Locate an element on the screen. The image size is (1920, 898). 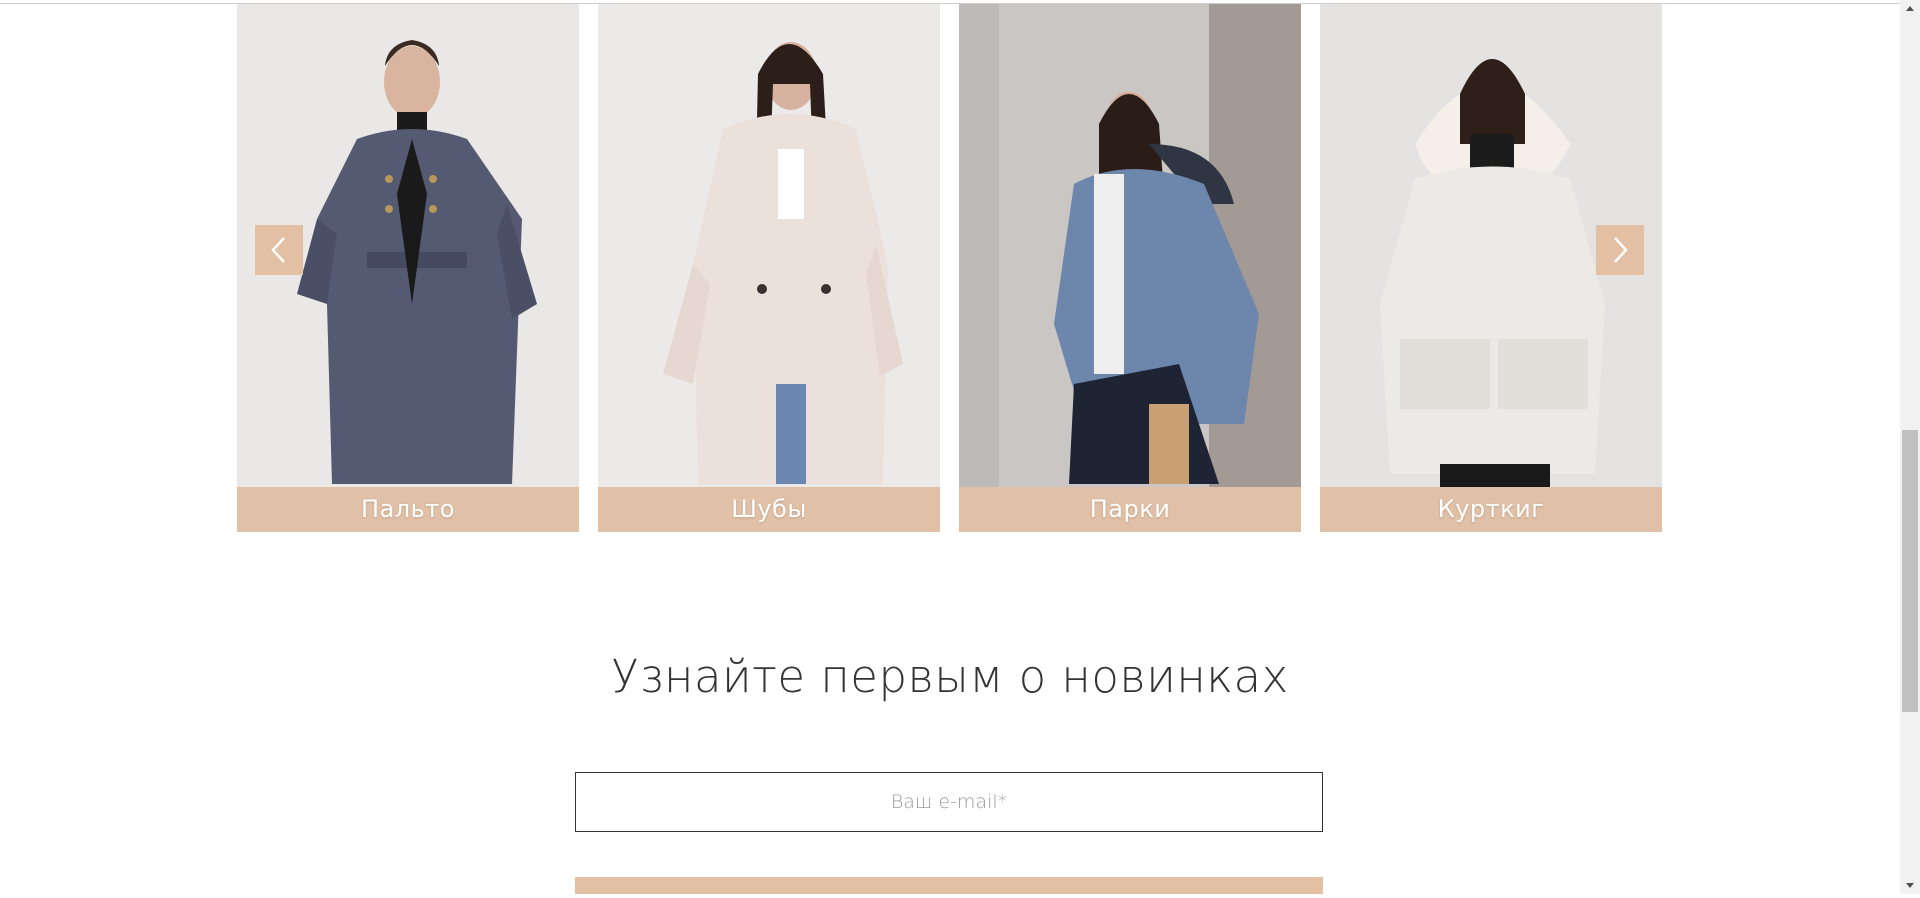
scroll-down-arrow-icon is located at coordinates (1910, 885).